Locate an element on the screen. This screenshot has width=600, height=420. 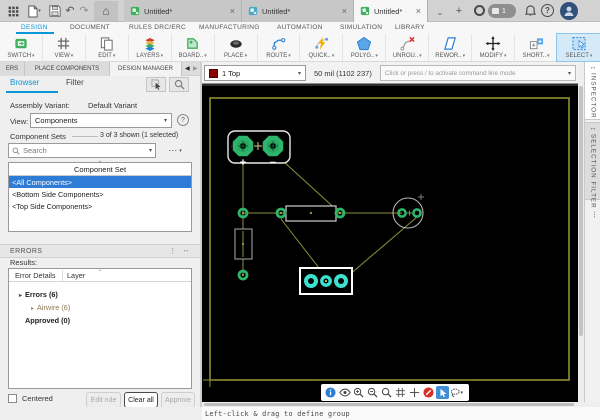
doc-tab-1: Untitled* × is located at coordinates (183, 11).